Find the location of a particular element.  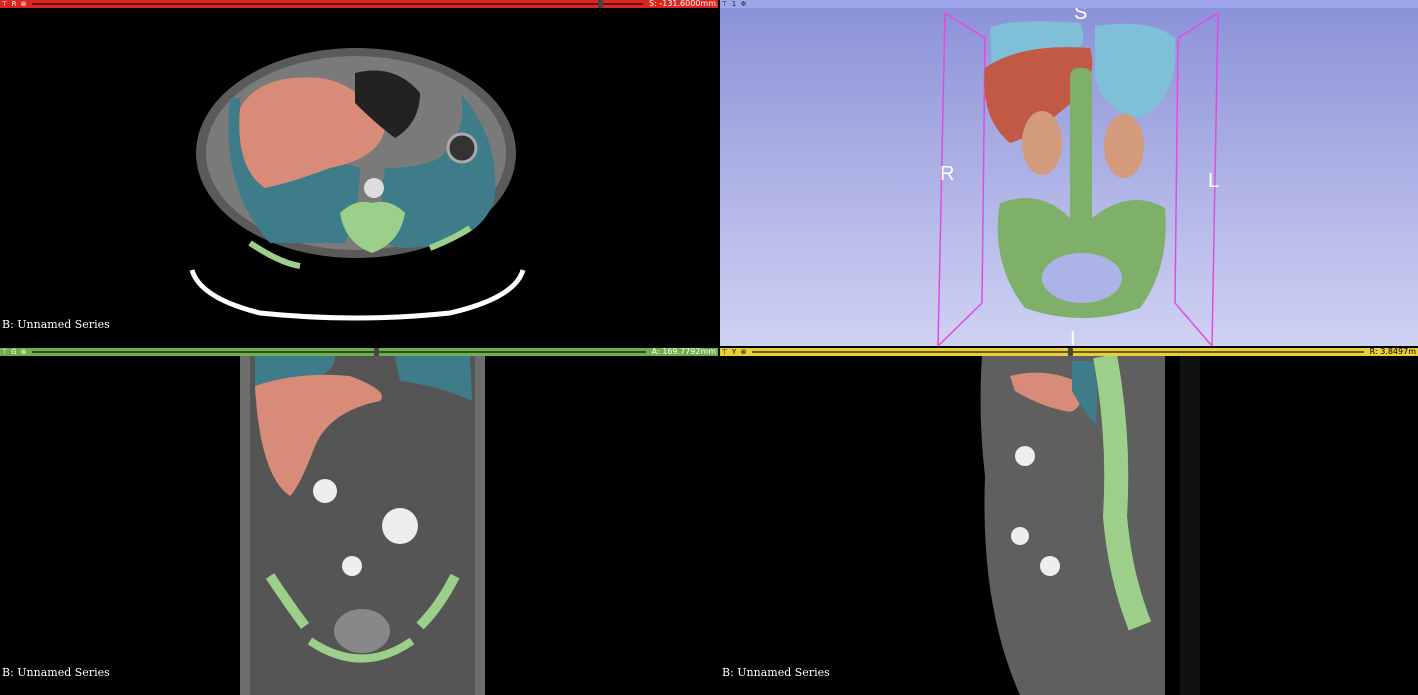

red-offset-readout: S: -131.6000mm is located at coordinates (682, 4).